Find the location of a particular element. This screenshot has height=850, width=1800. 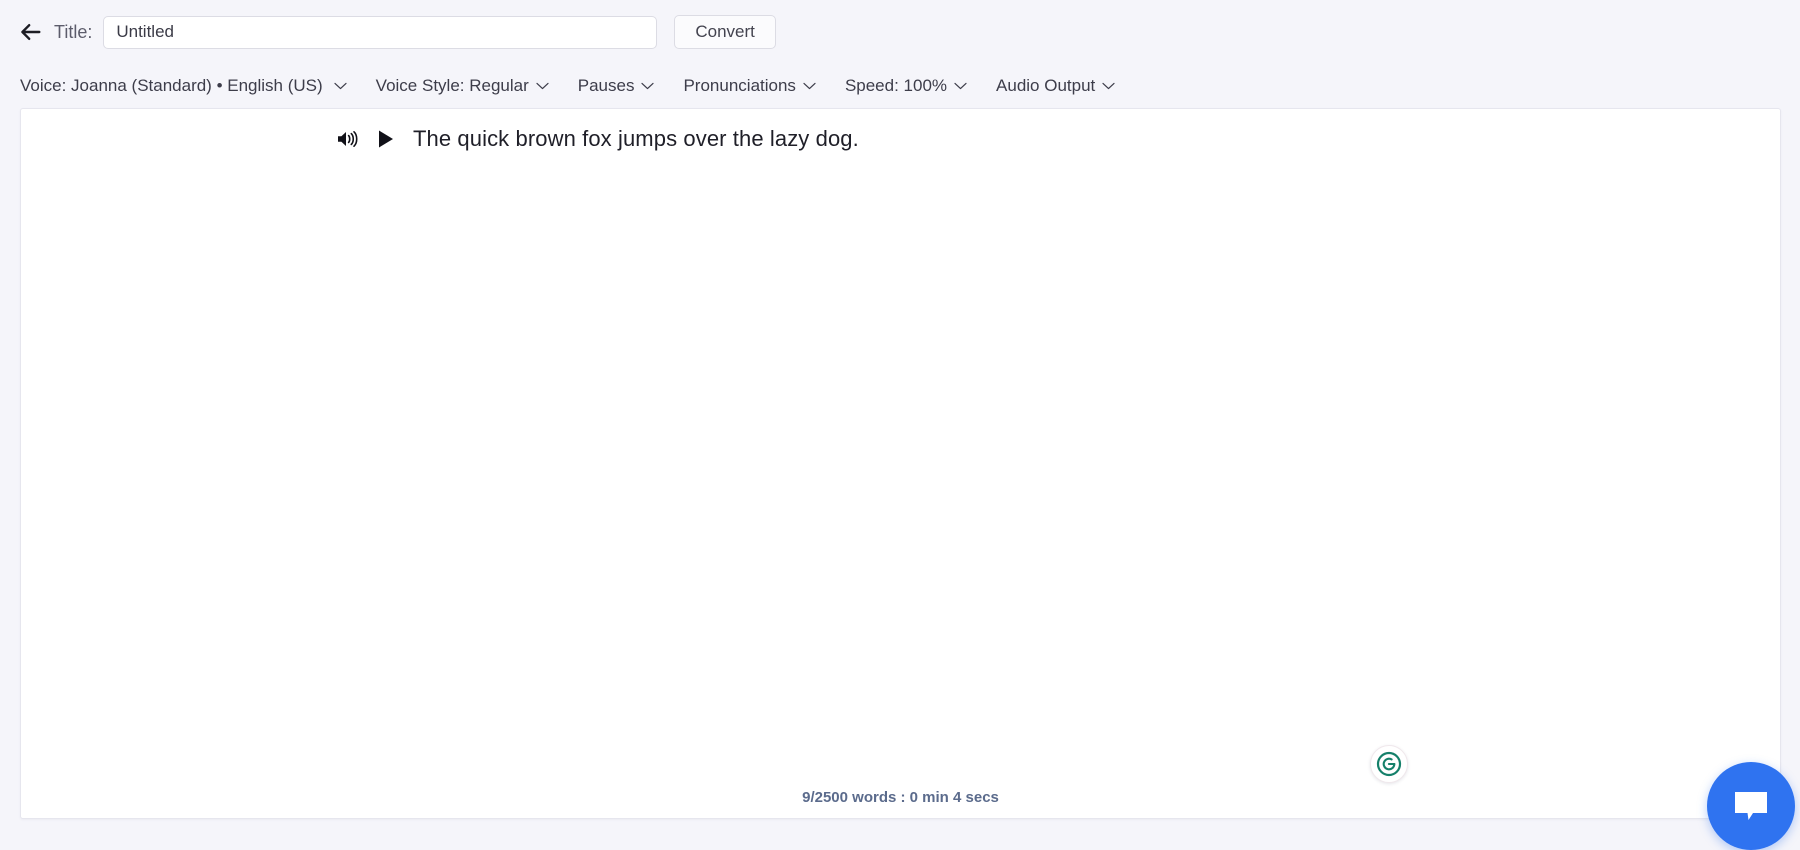

convert-button-label: Convert is located at coordinates (725, 31).